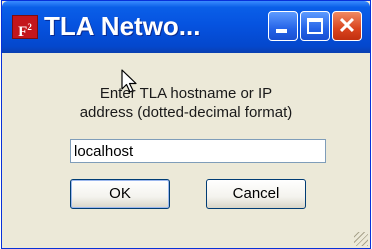  I want to click on app-icon: F2, so click(25, 27).